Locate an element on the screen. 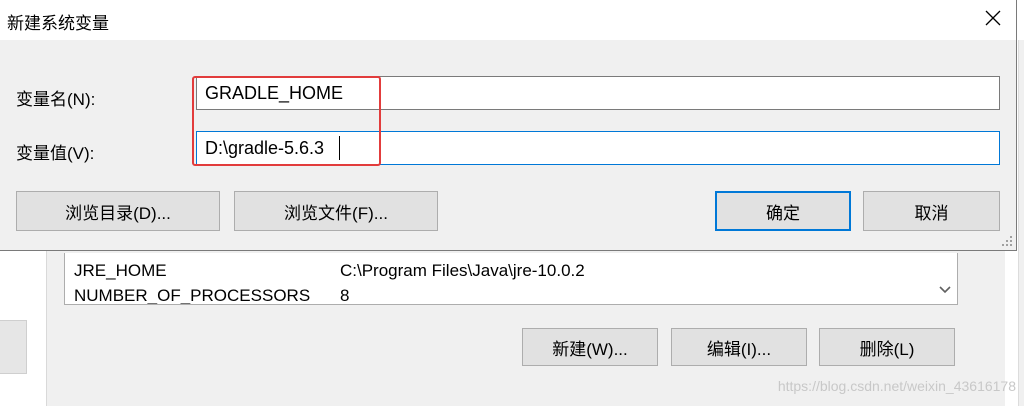  close-button is located at coordinates (993, 18).